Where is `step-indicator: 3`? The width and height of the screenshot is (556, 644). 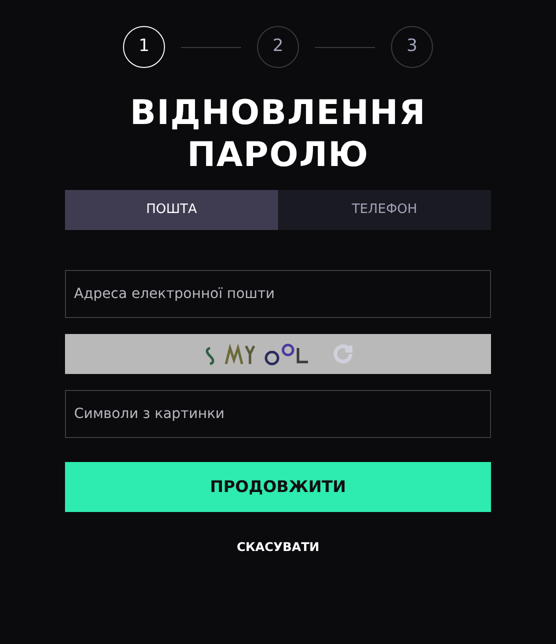 step-indicator: 3 is located at coordinates (412, 47).